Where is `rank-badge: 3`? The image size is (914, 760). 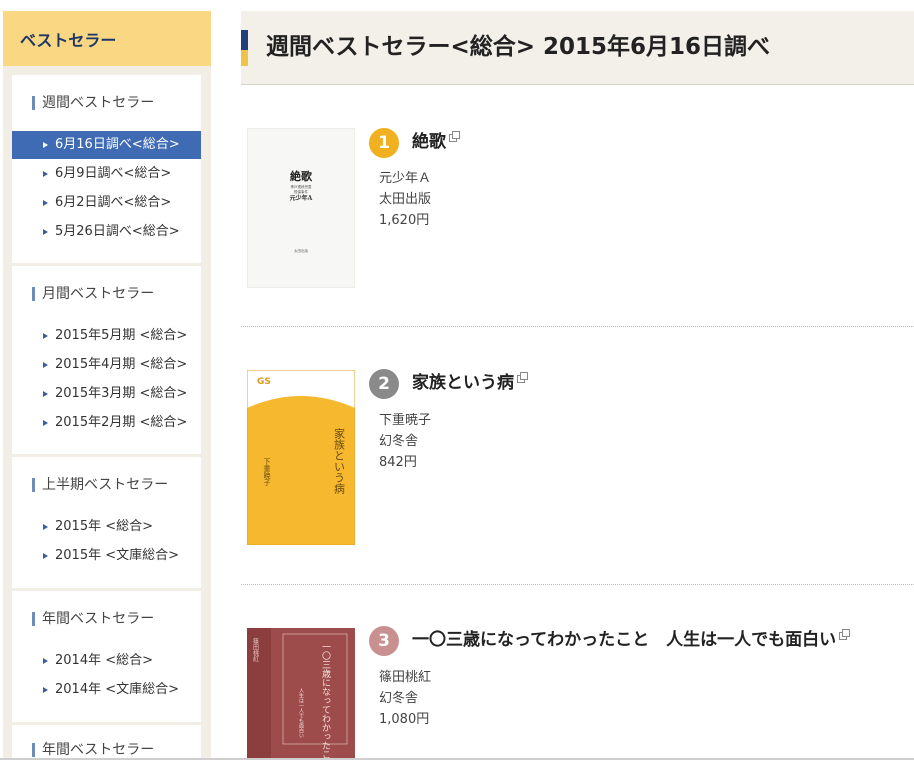 rank-badge: 3 is located at coordinates (384, 641).